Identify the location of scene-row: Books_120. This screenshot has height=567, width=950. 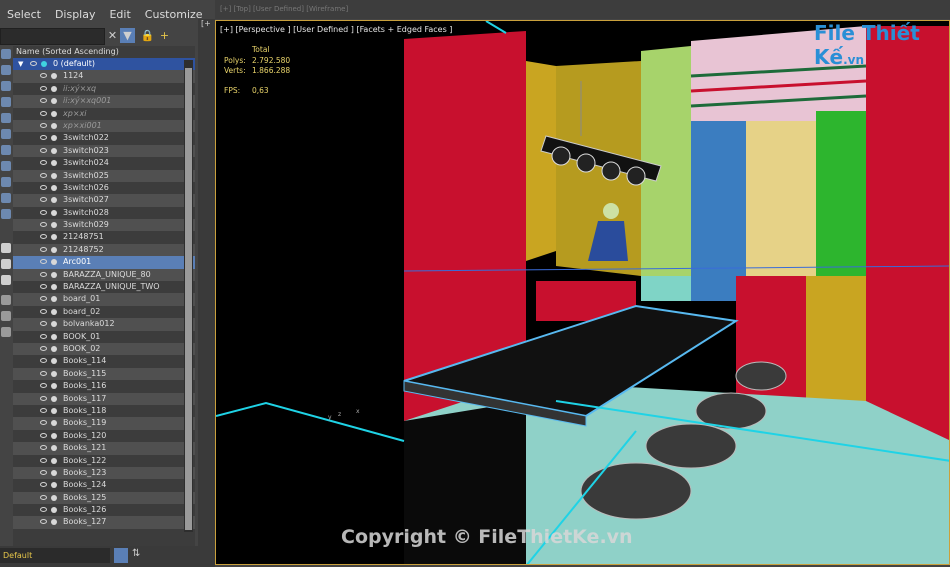
(104, 436).